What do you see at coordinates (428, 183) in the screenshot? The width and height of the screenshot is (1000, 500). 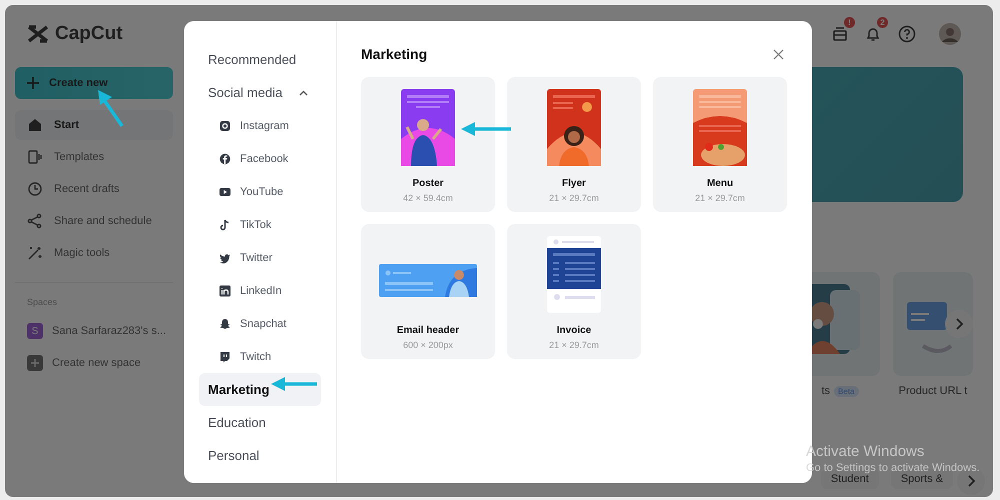 I see `template-name: Poster` at bounding box center [428, 183].